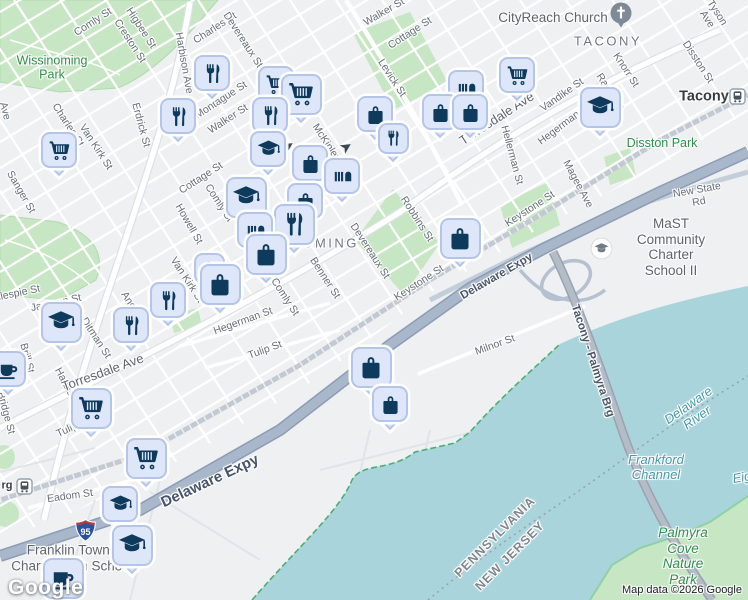 The width and height of the screenshot is (748, 600). I want to click on retail-store-pin, so click(342, 180).